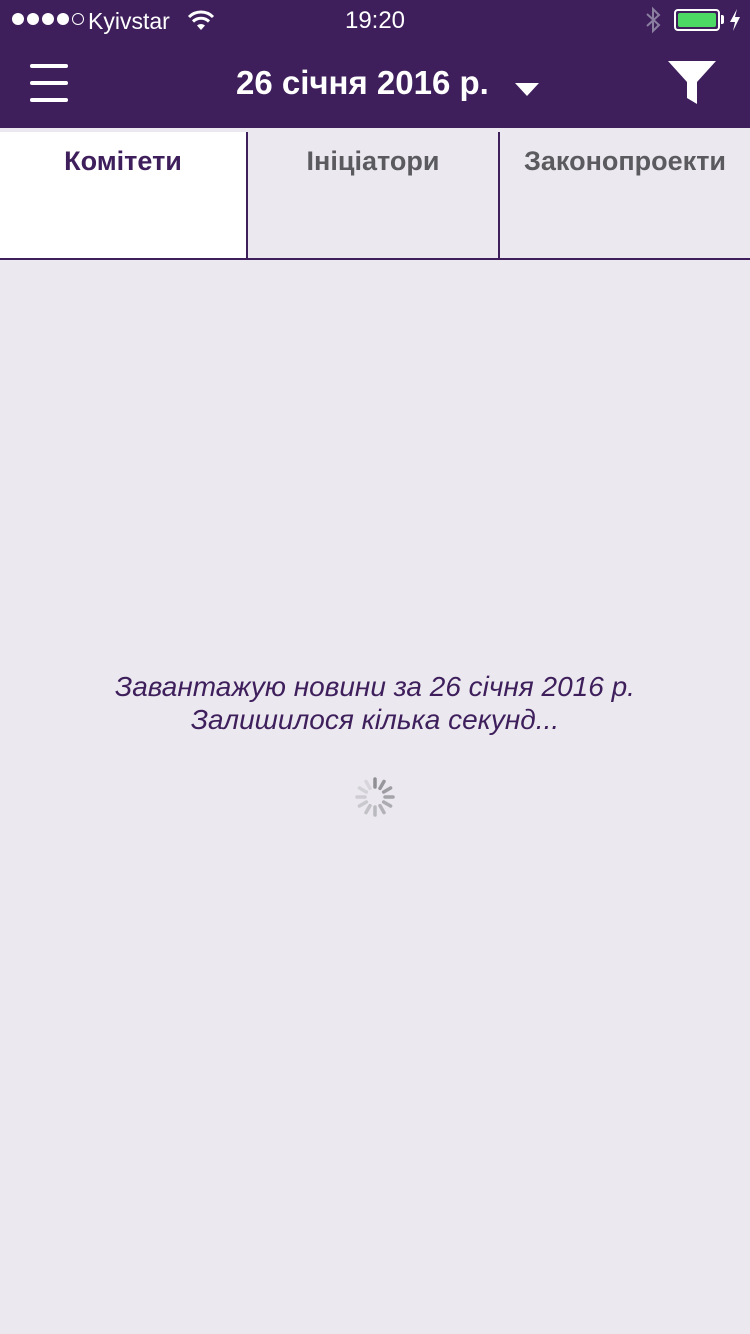 This screenshot has width=750, height=1334. What do you see at coordinates (735, 20) in the screenshot?
I see `charging-bolt-icon` at bounding box center [735, 20].